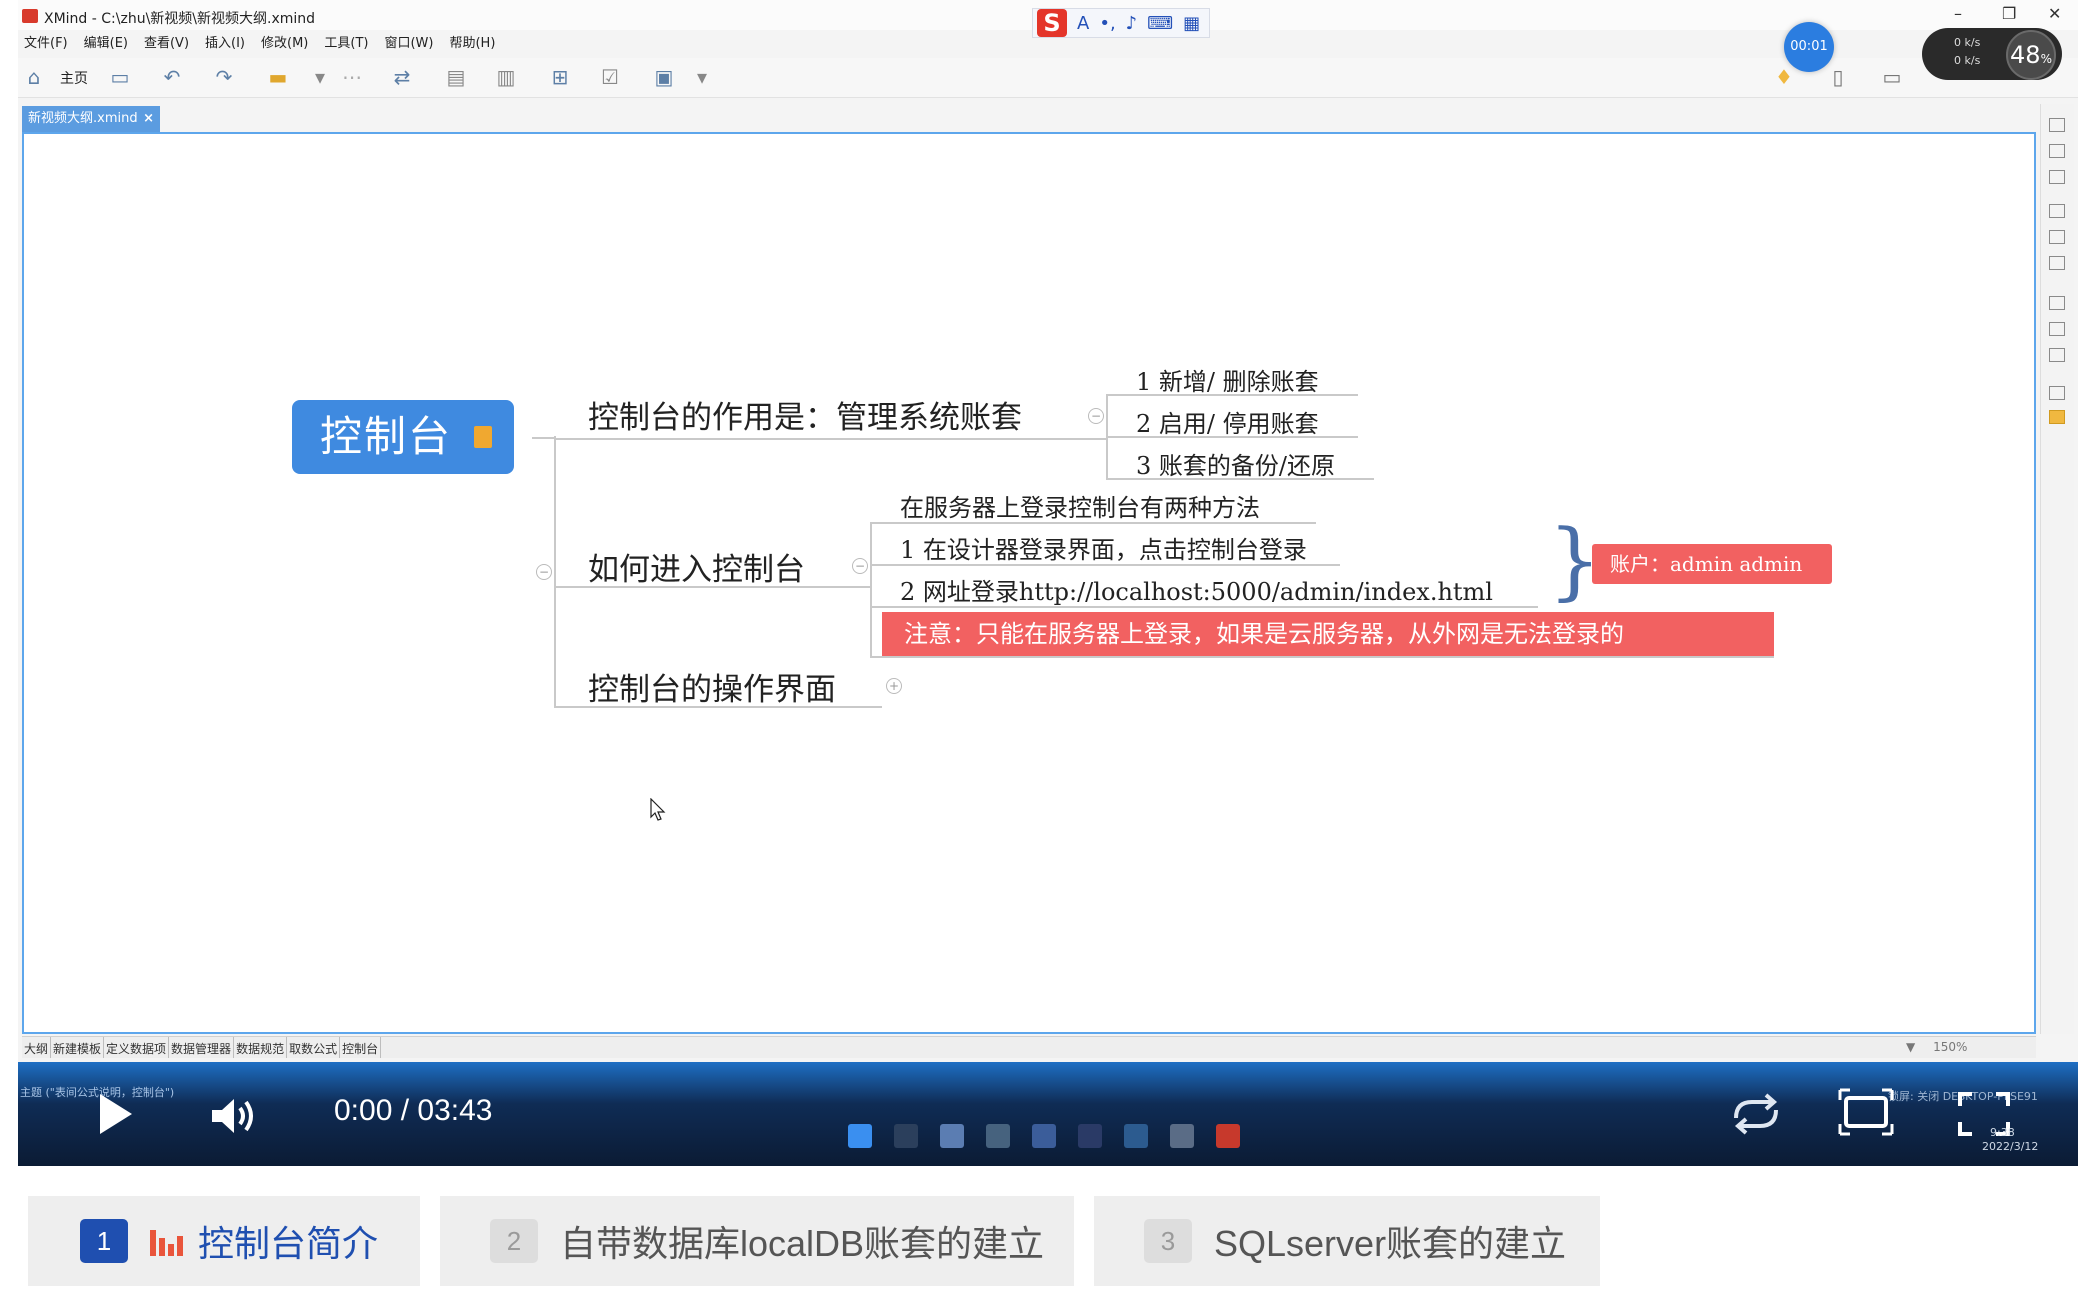 The width and height of the screenshot is (2078, 1296). What do you see at coordinates (560, 77) in the screenshot?
I see `summary-icon: ⊞` at bounding box center [560, 77].